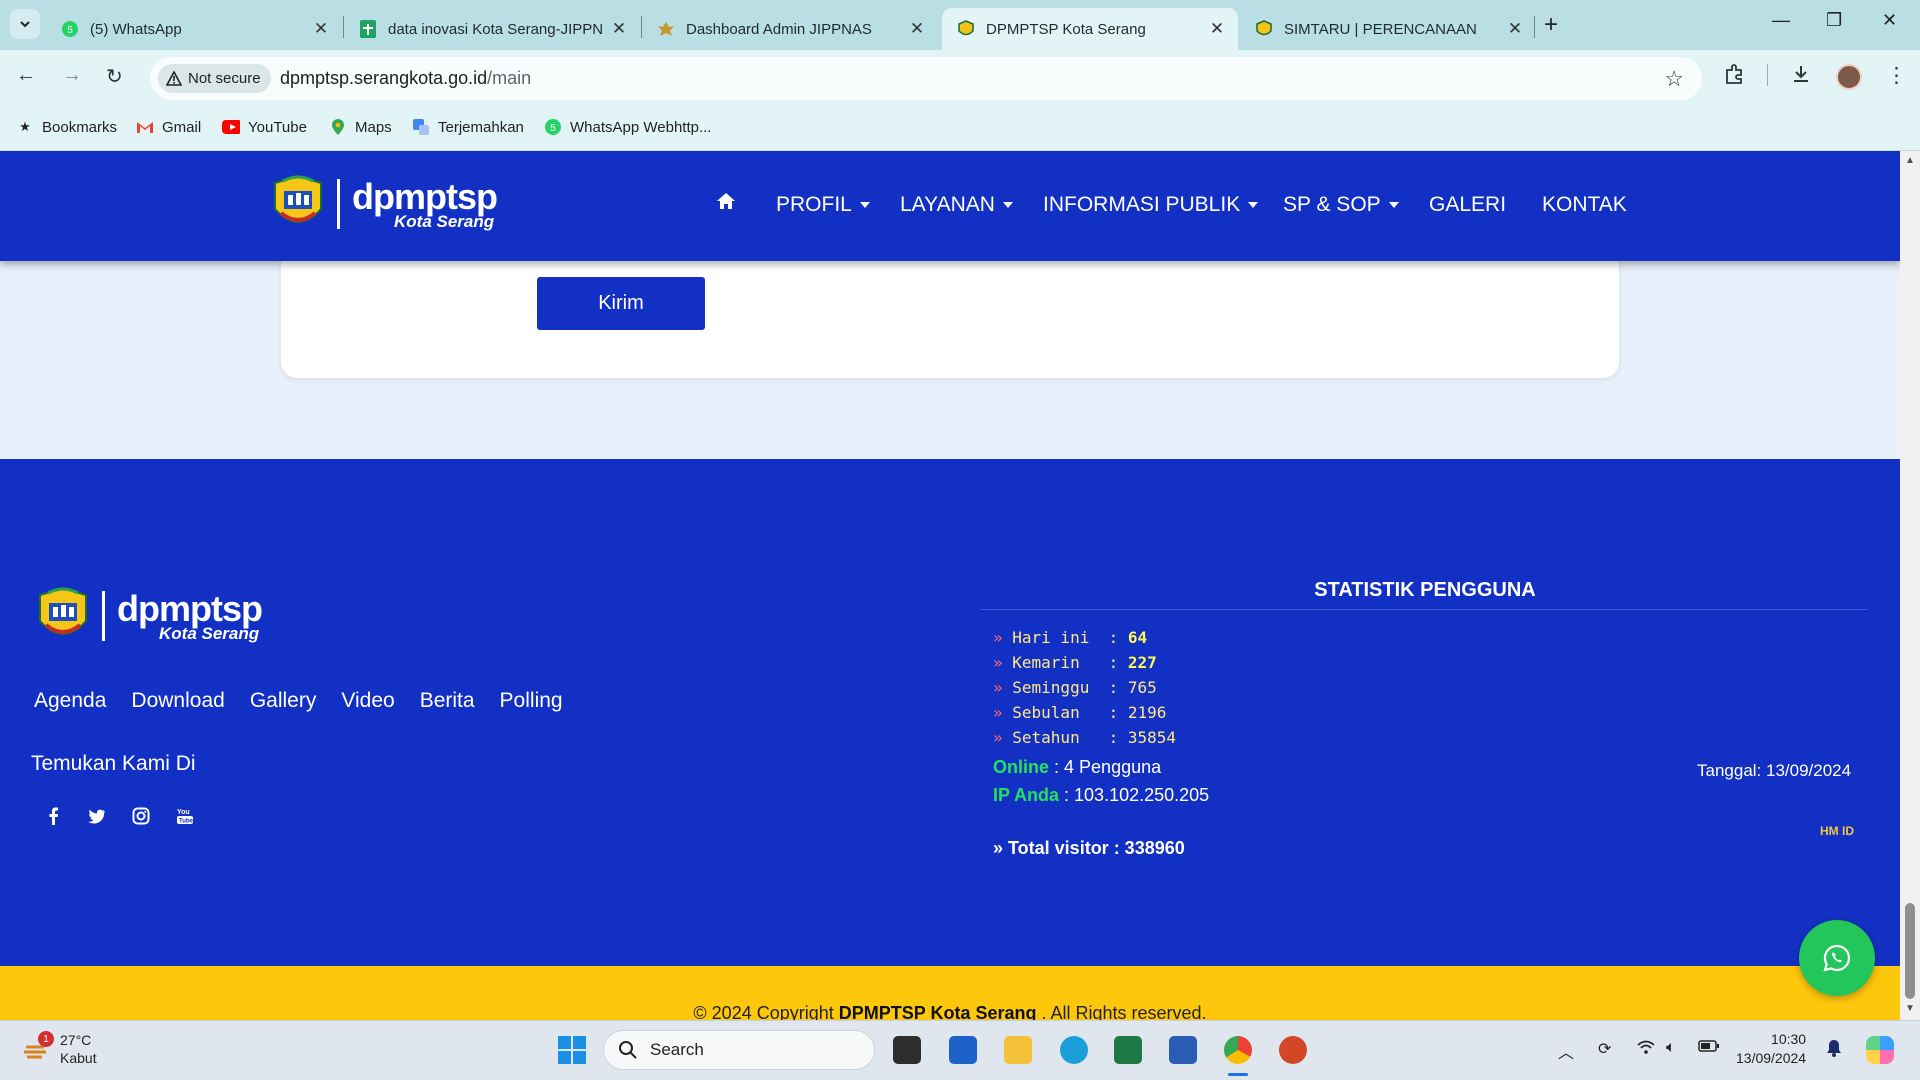 The width and height of the screenshot is (1920, 1080). Describe the element at coordinates (231, 127) in the screenshot. I see `youtube-icon` at that location.